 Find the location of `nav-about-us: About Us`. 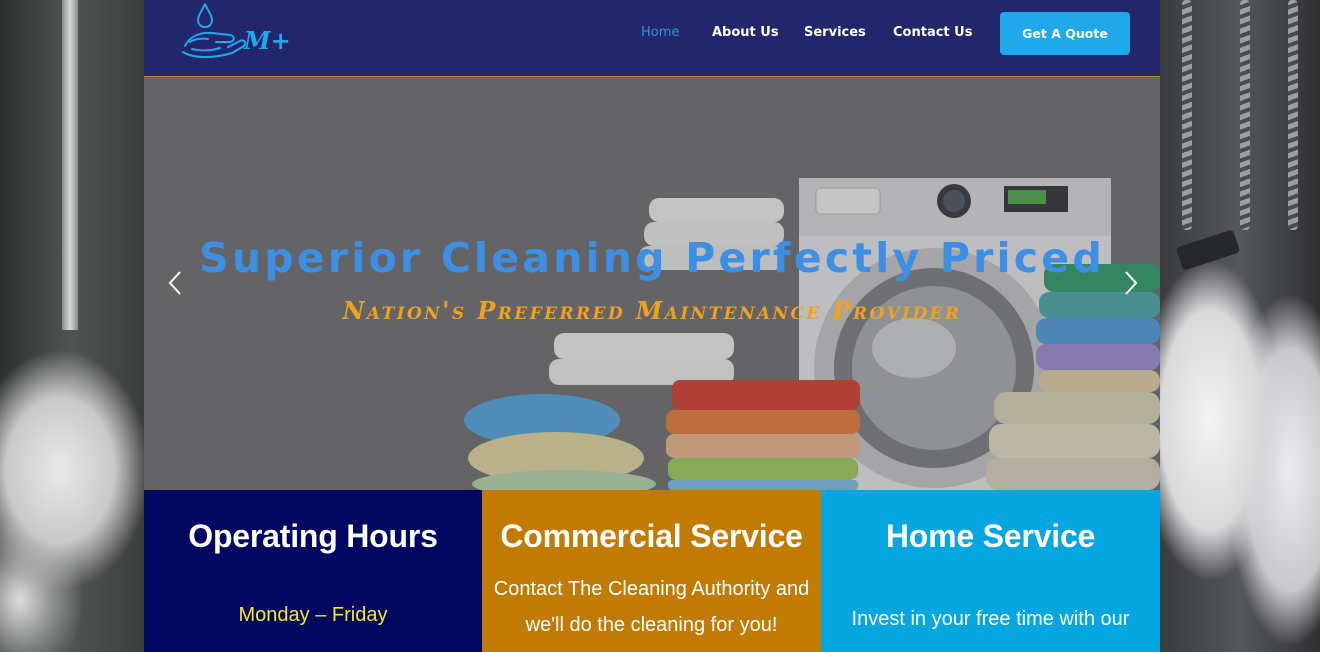

nav-about-us: About Us is located at coordinates (745, 32).